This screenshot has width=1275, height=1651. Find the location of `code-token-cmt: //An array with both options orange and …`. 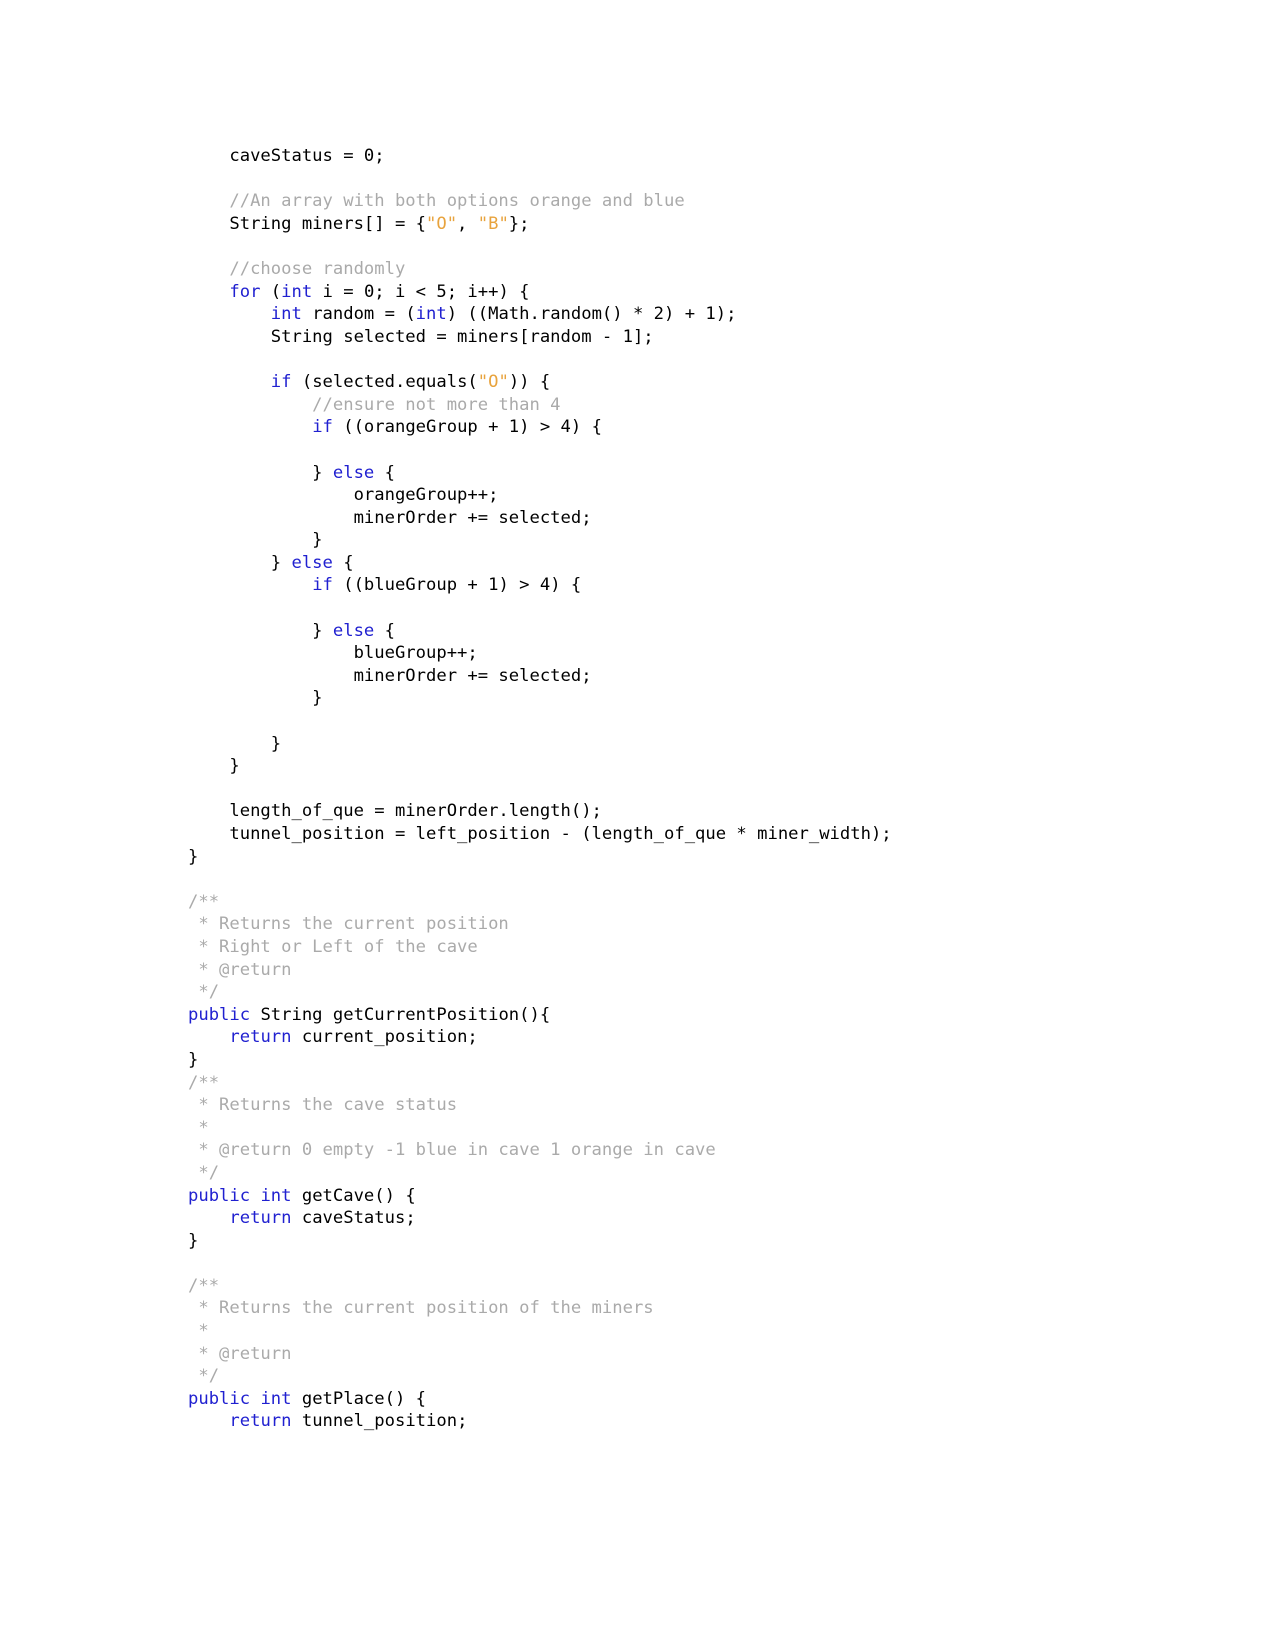

code-token-cmt: //An array with both options orange and … is located at coordinates (436, 201).